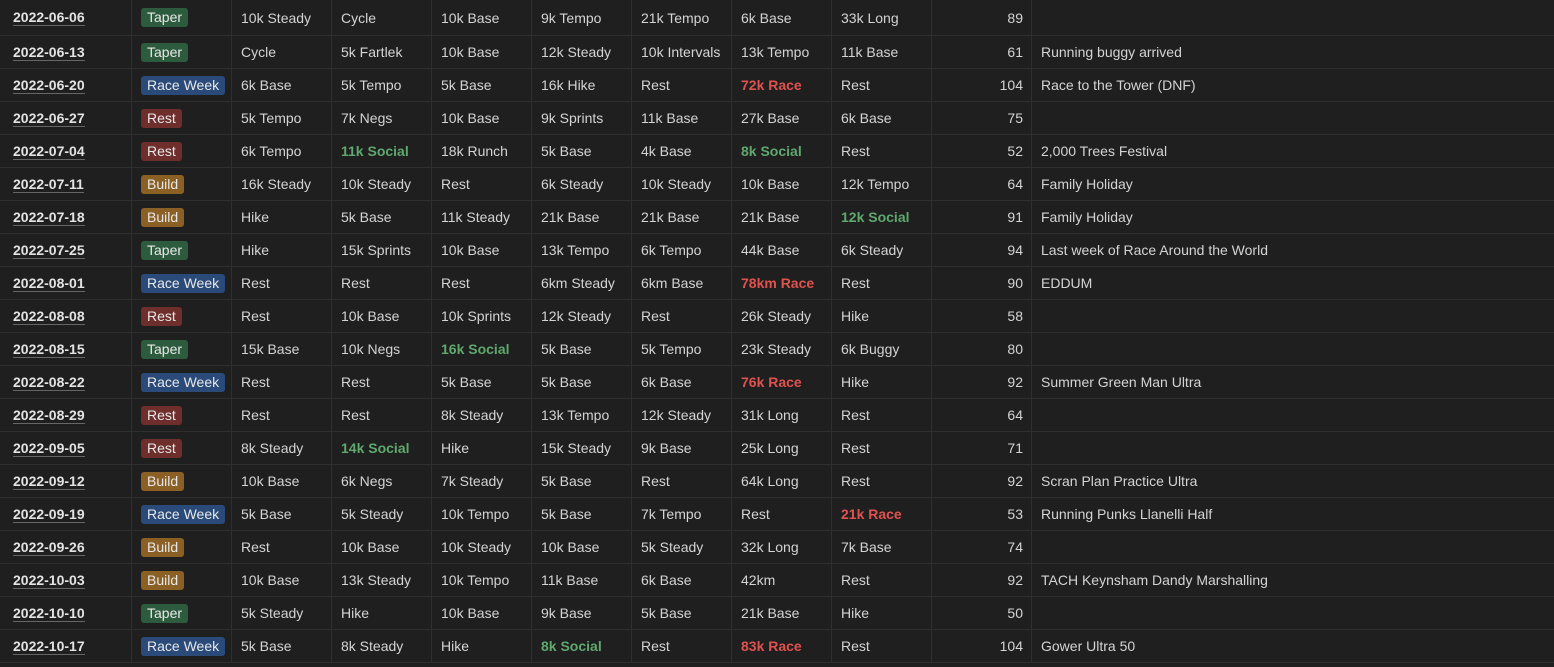  Describe the element at coordinates (1293, 382) in the screenshot. I see `notes-cell: Summer Green Man Ultra` at that location.